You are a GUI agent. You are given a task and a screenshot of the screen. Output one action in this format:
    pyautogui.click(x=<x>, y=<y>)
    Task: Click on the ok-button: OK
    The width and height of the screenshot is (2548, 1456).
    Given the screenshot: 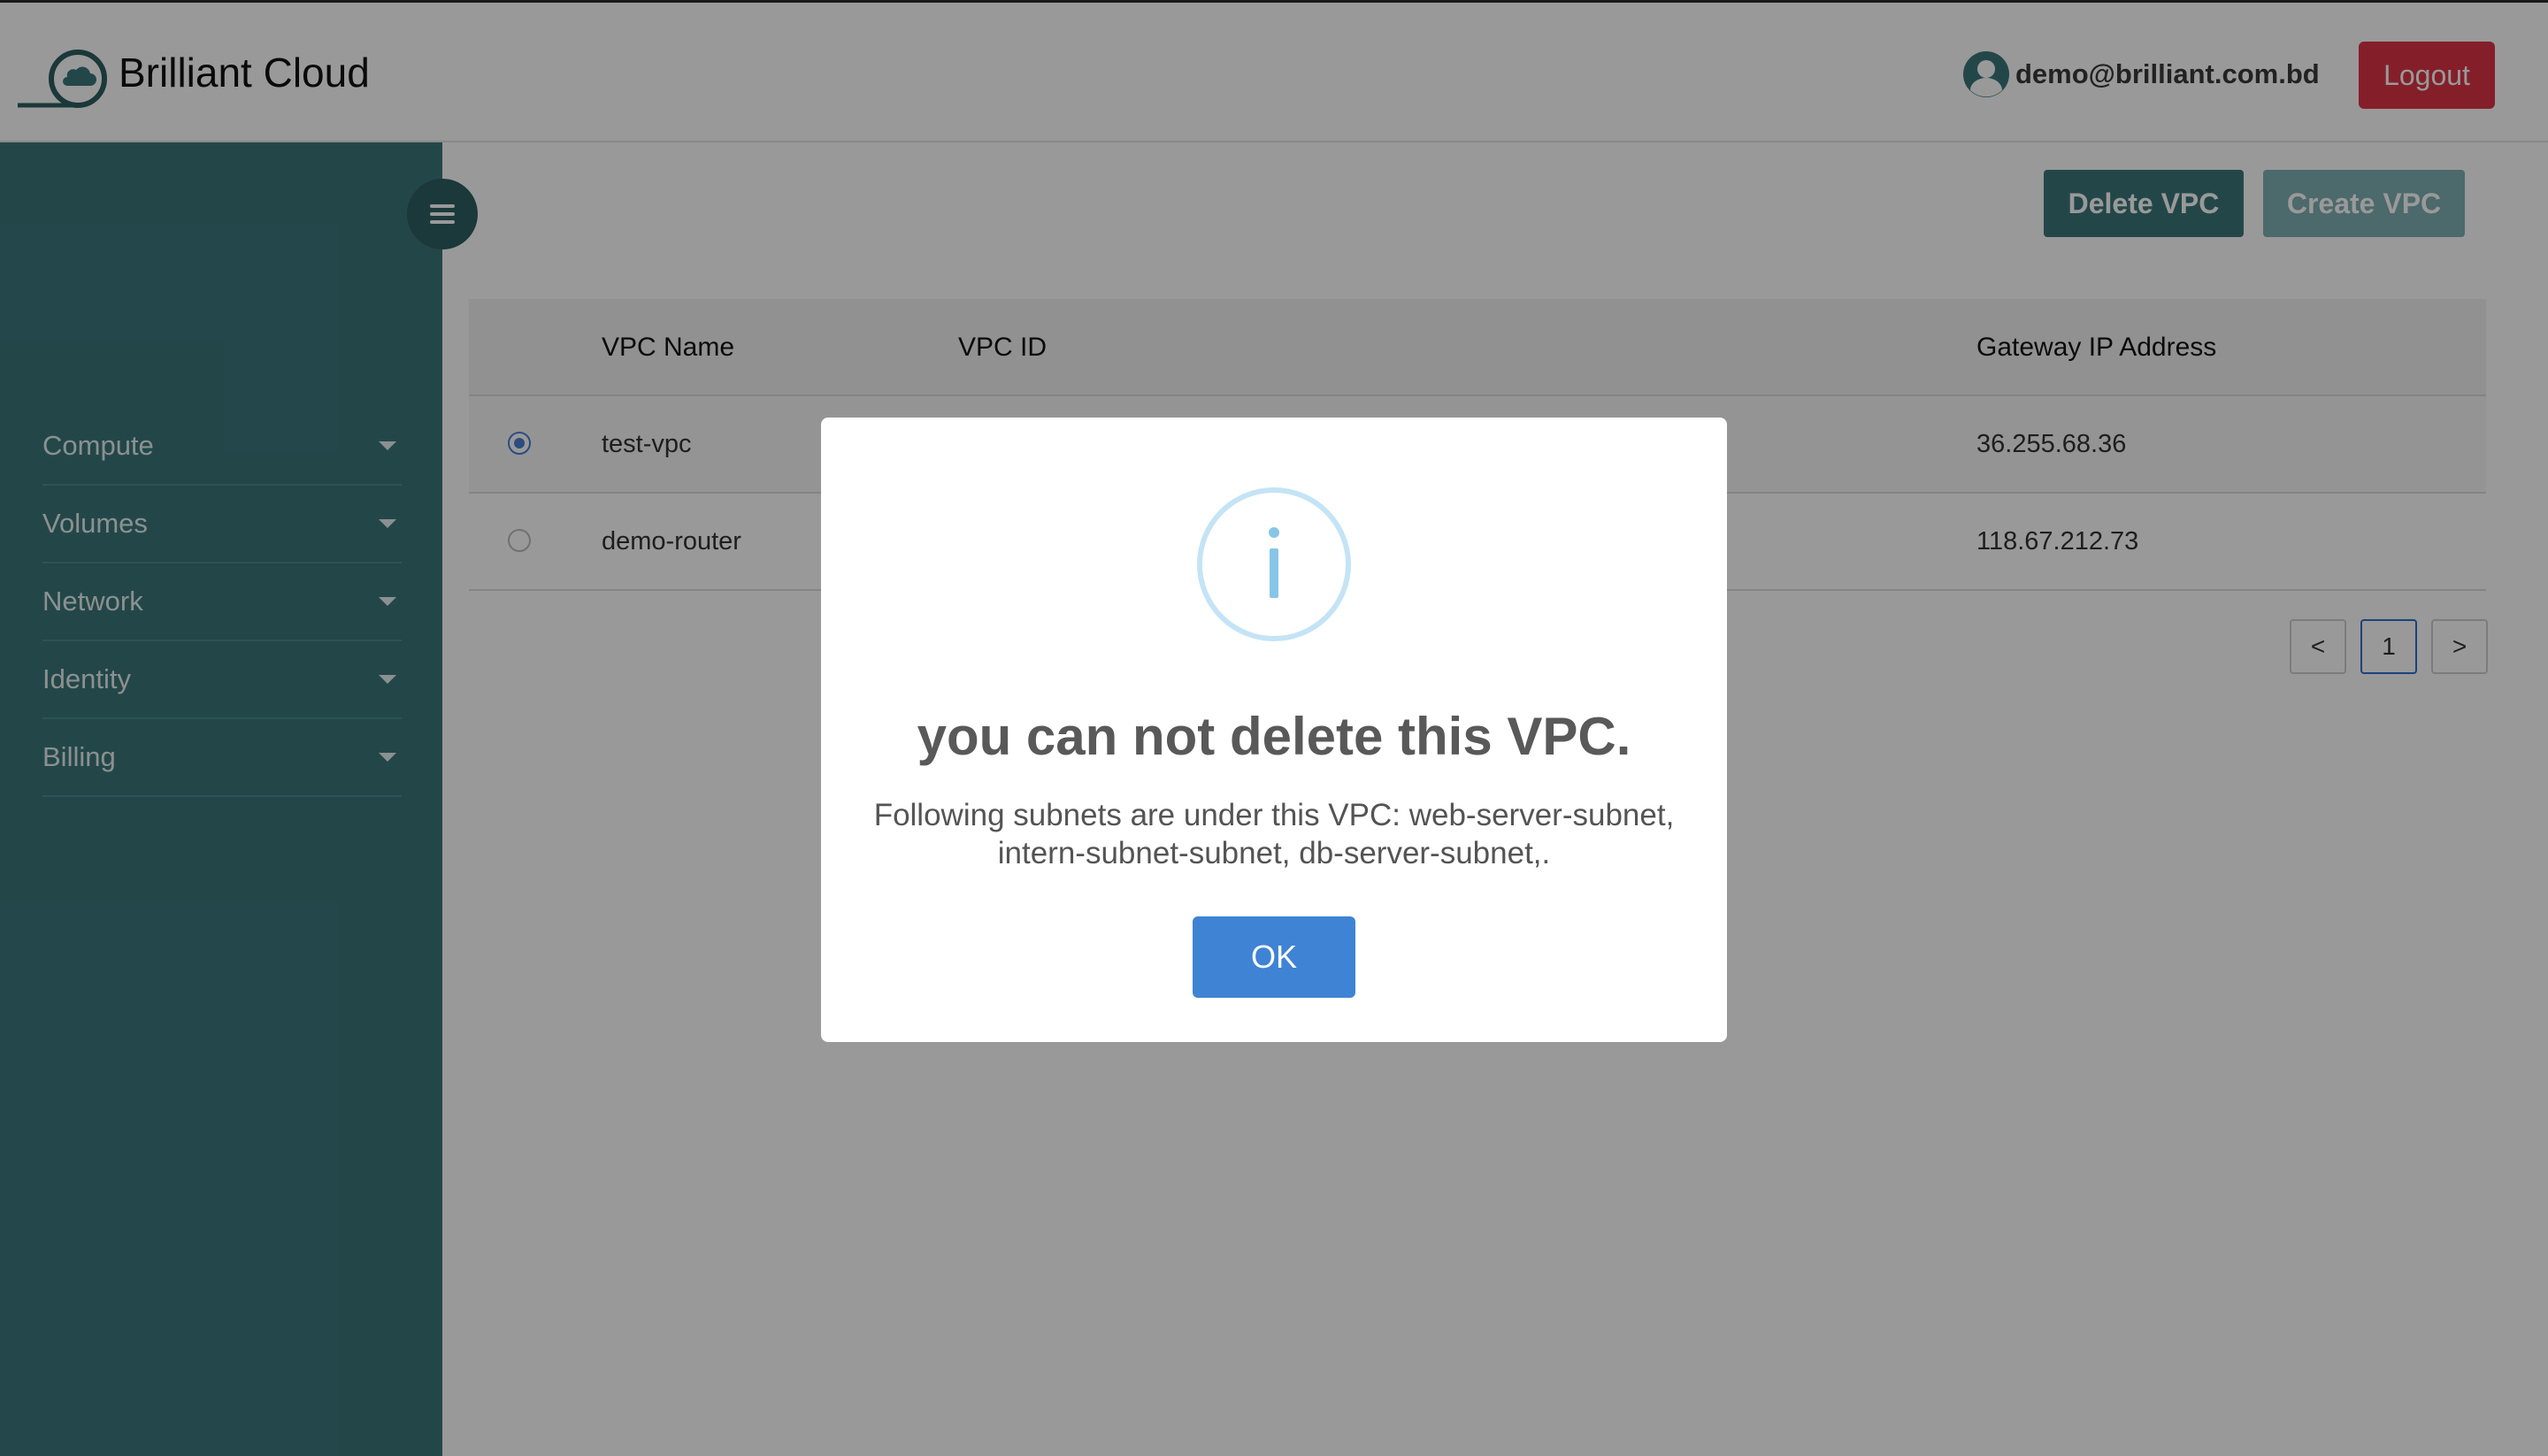 What is the action you would take?
    pyautogui.click(x=1274, y=957)
    